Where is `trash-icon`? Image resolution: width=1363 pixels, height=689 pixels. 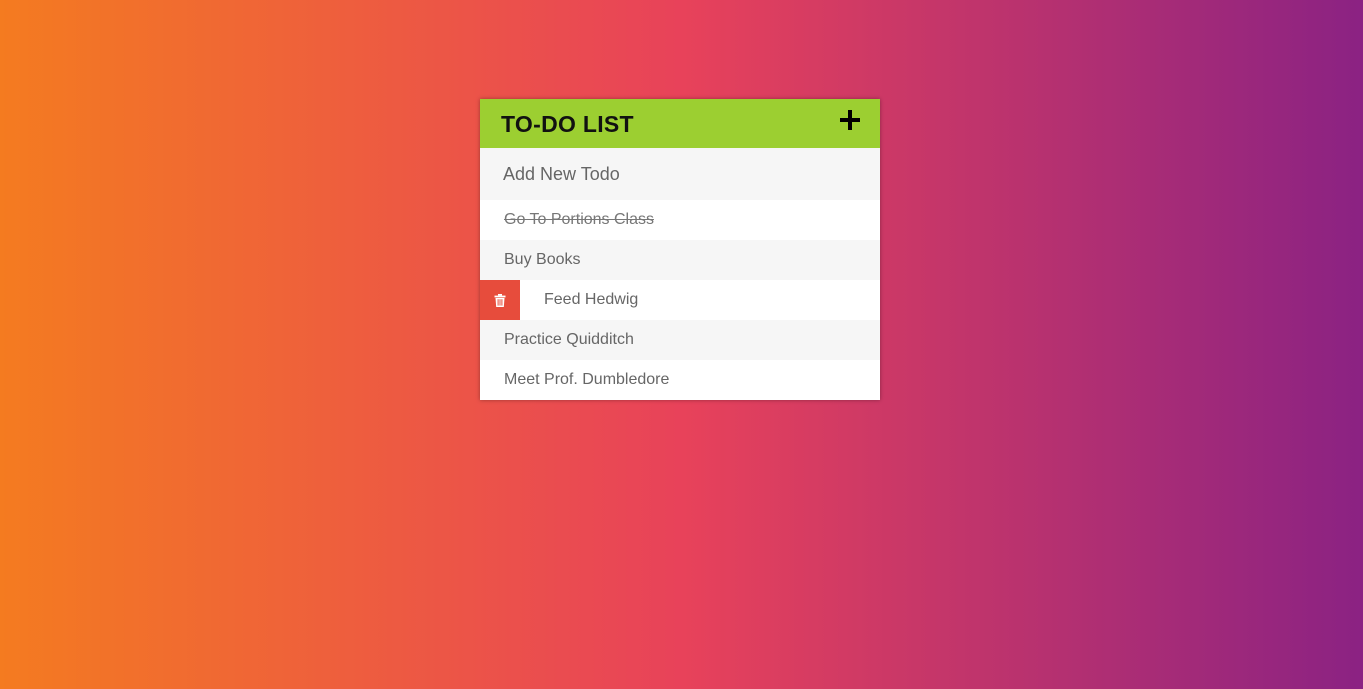 trash-icon is located at coordinates (500, 300).